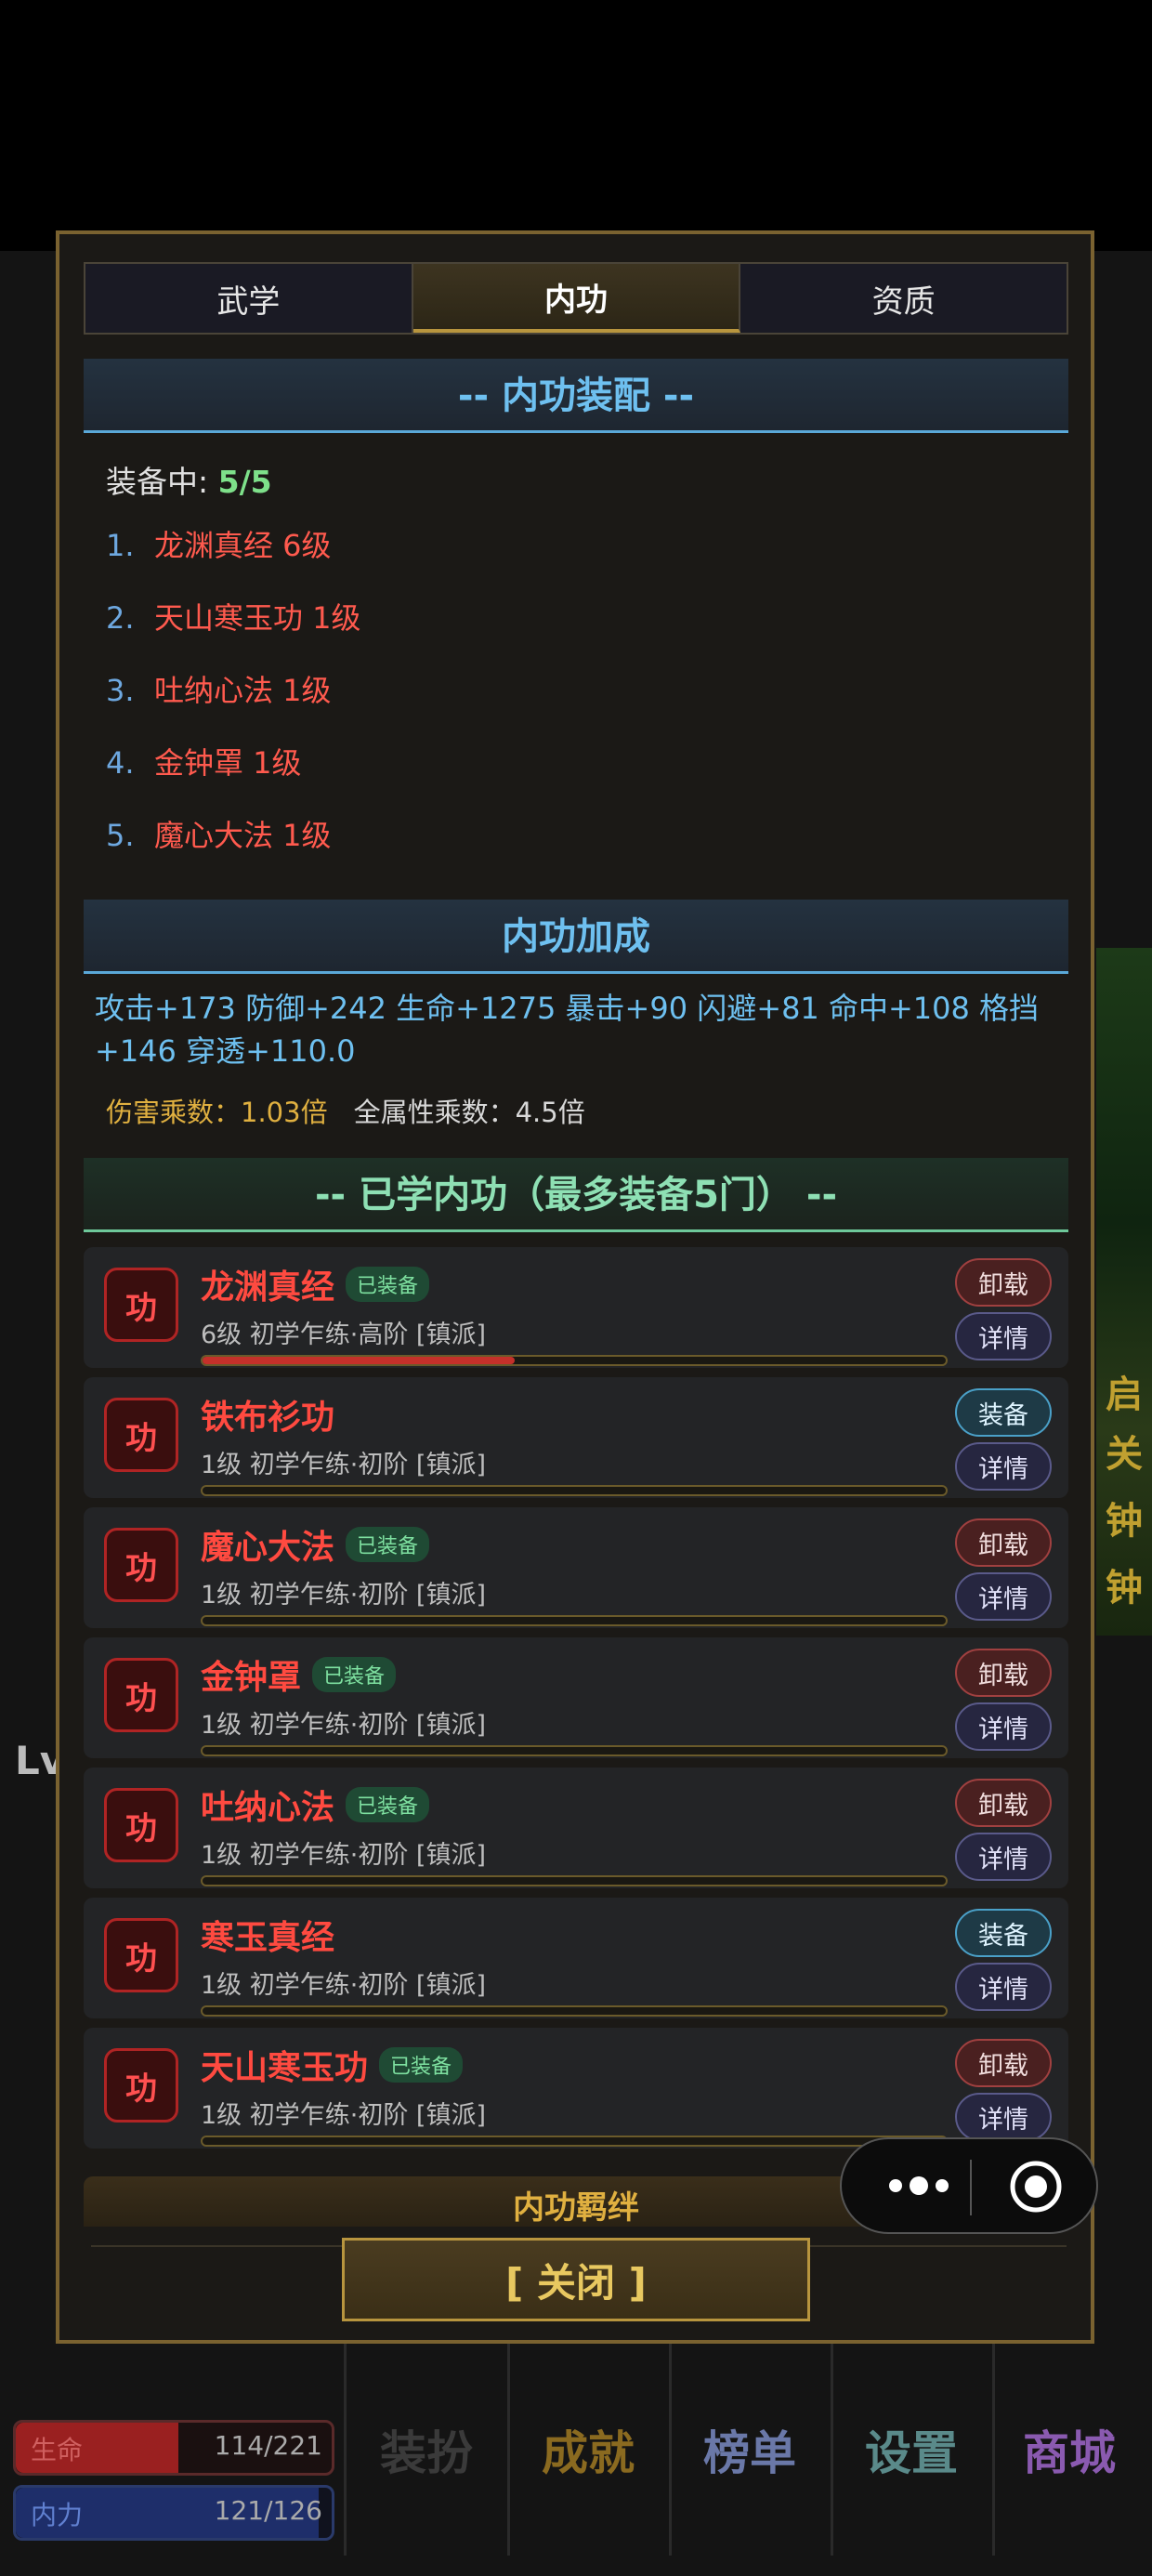 The height and width of the screenshot is (2576, 1152). Describe the element at coordinates (919, 2186) in the screenshot. I see `more-options-icon` at that location.